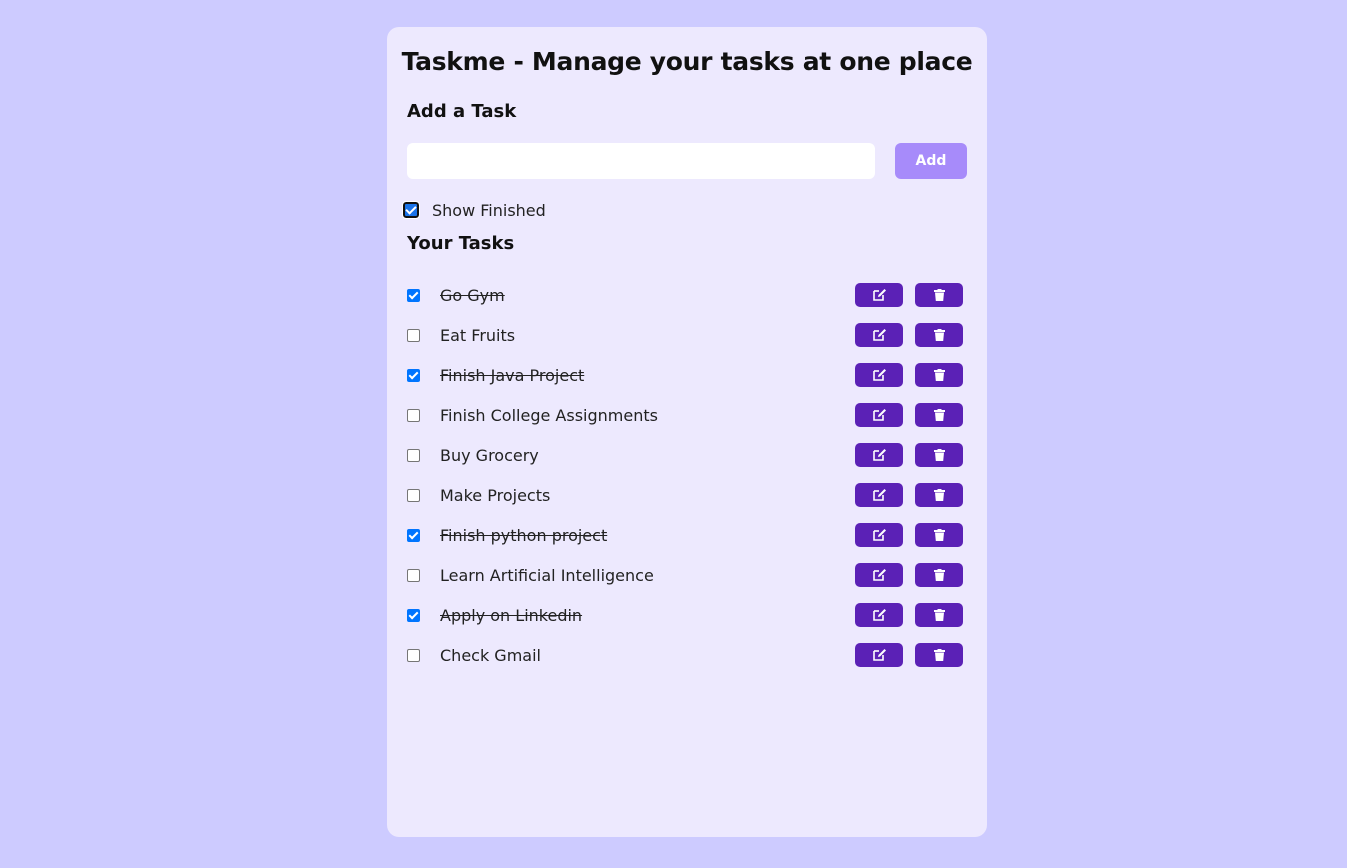 Image resolution: width=1347 pixels, height=868 pixels. I want to click on task-text: Apply on Linkedin, so click(511, 615).